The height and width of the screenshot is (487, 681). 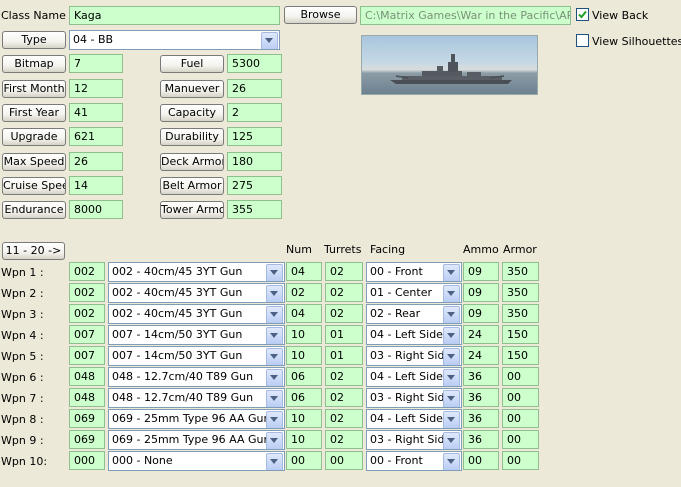 I want to click on stat-right-button: Belt Armor, so click(x=192, y=186).